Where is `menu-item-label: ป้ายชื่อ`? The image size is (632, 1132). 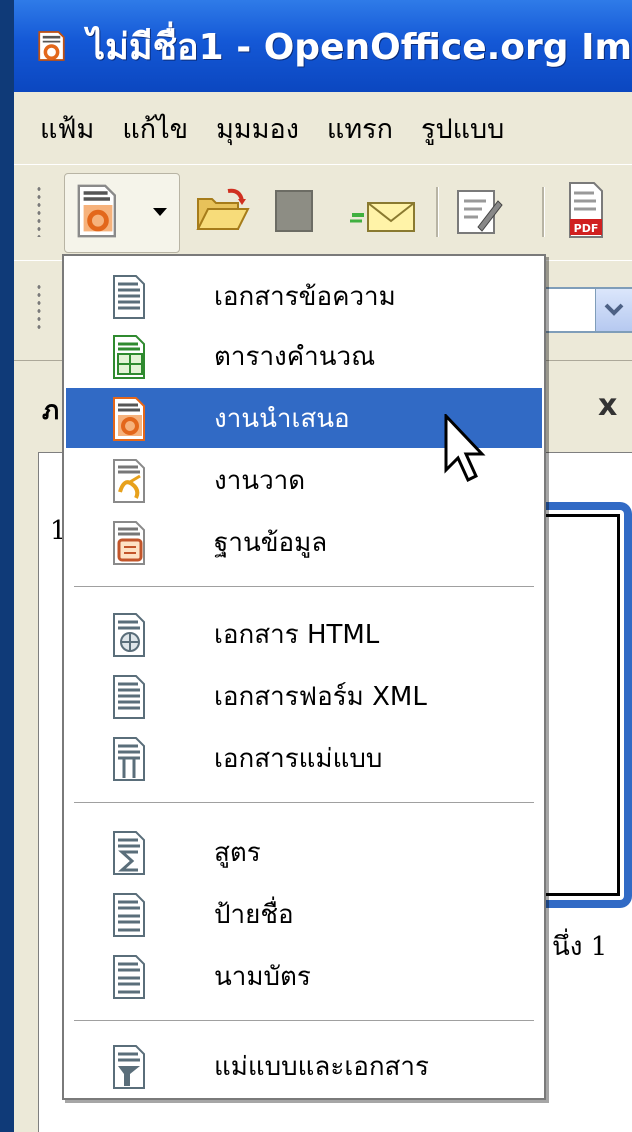
menu-item-label: ป้ายชื่อ is located at coordinates (254, 914).